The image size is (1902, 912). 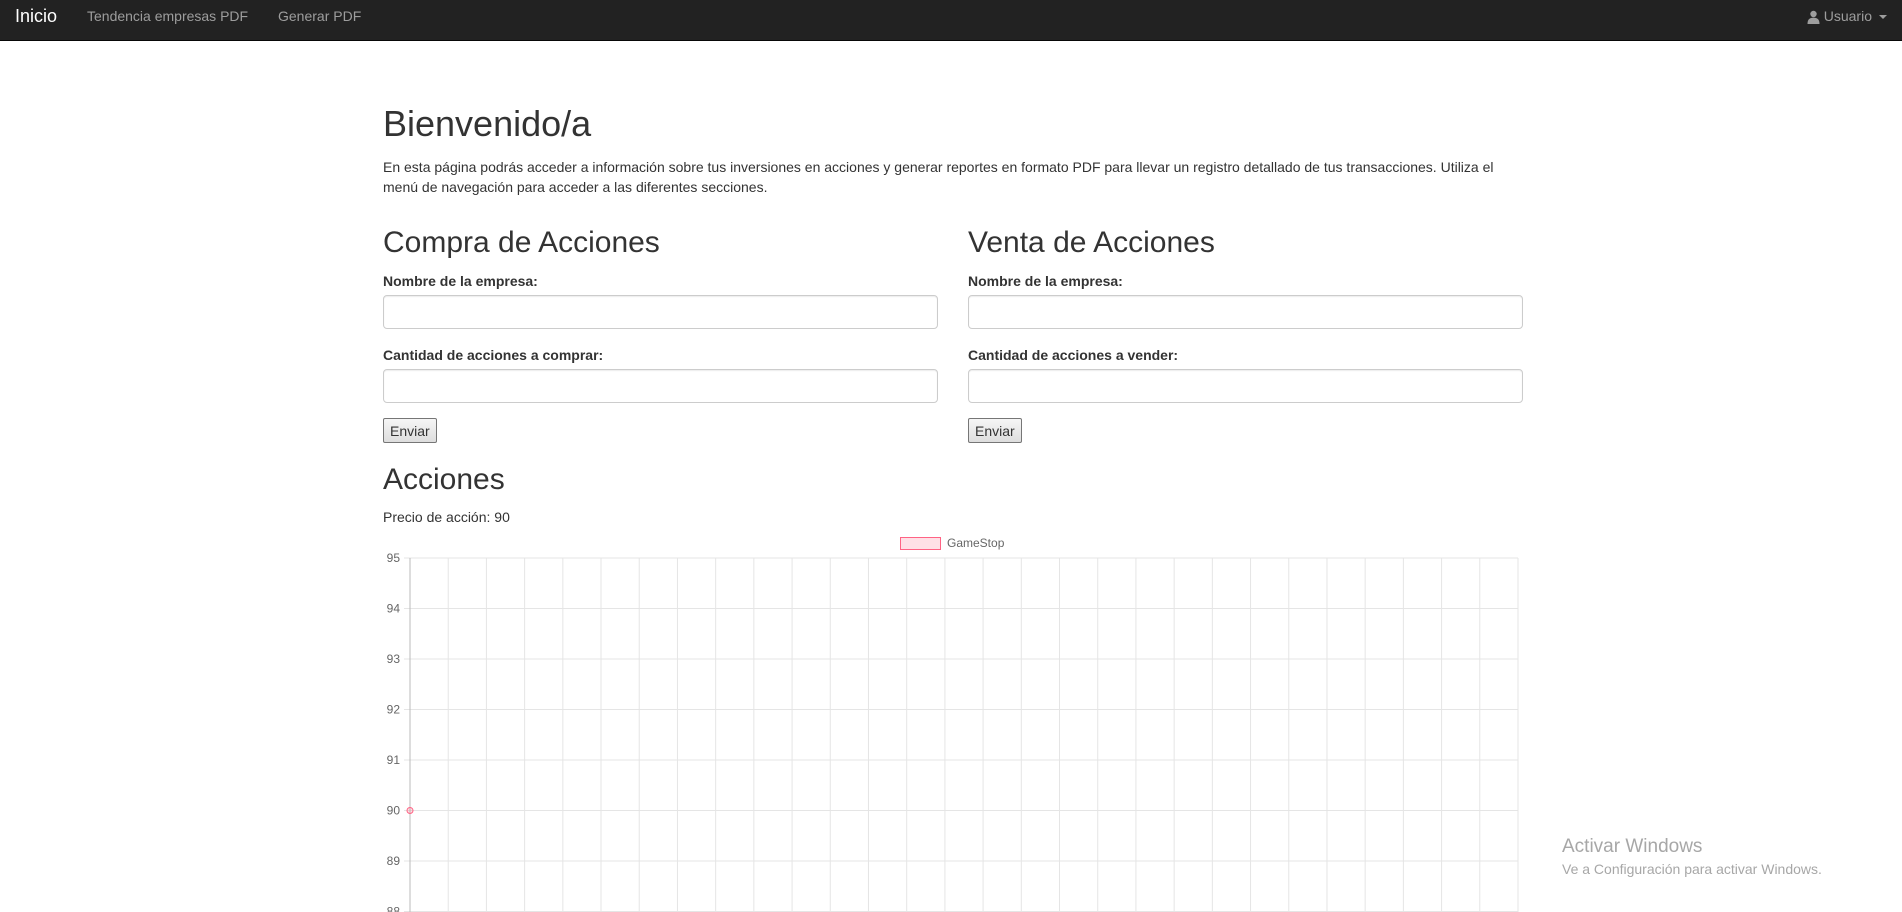 What do you see at coordinates (394, 811) in the screenshot?
I see `y-tick-label: 90` at bounding box center [394, 811].